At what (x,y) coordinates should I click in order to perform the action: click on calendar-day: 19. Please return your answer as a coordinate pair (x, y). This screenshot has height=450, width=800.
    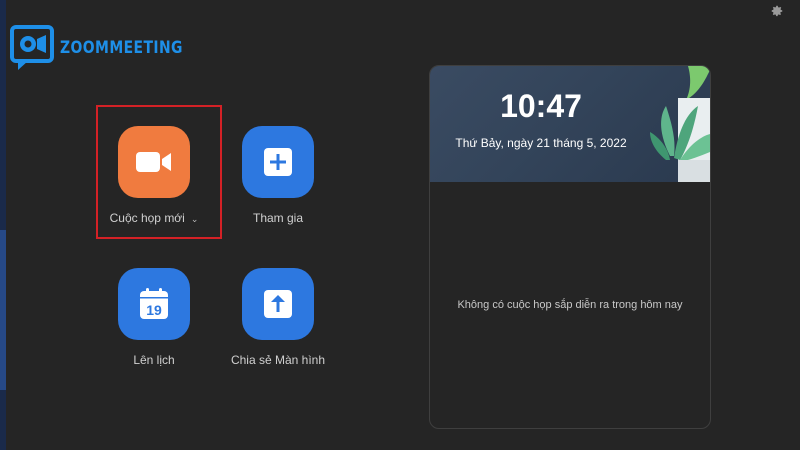
    Looking at the image, I should click on (154, 310).